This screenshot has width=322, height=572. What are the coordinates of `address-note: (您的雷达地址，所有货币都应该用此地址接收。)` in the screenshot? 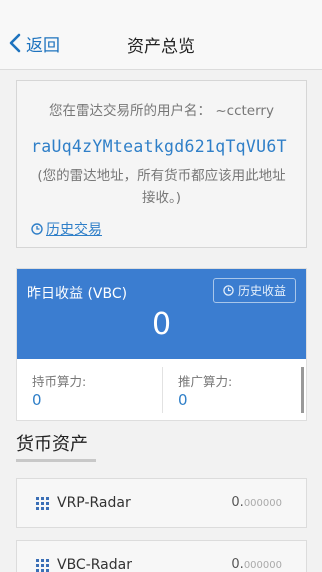 It's located at (161, 187).